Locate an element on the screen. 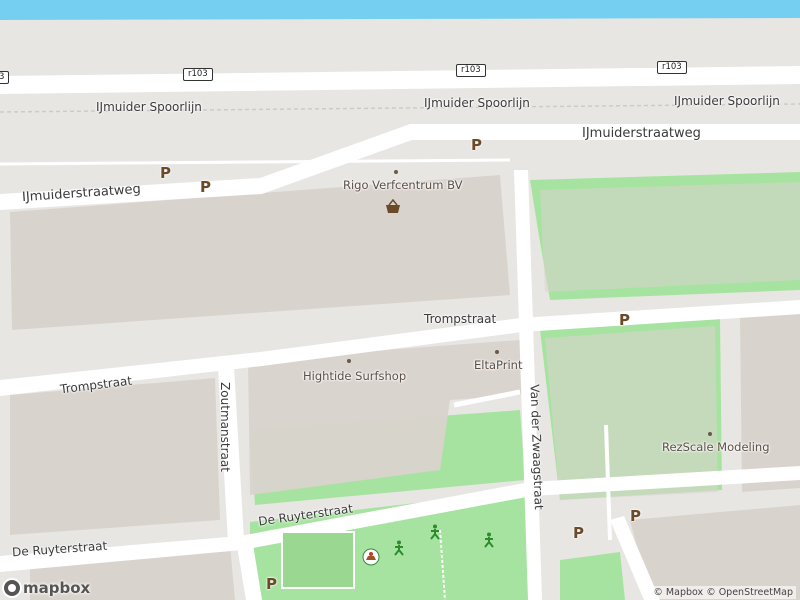 This screenshot has width=800, height=600. water-area is located at coordinates (400, 10).